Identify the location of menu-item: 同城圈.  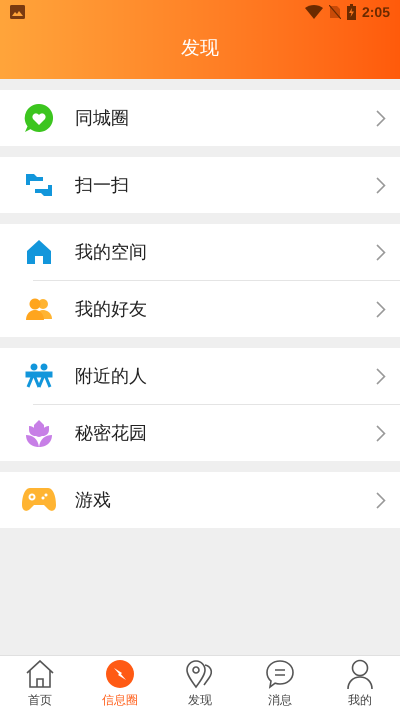
(200, 118).